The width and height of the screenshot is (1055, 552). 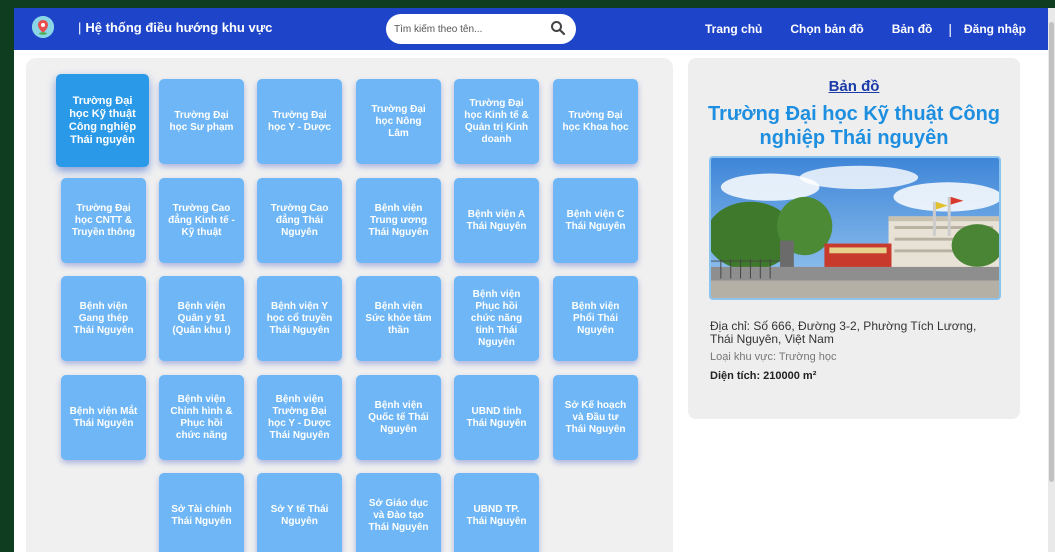 What do you see at coordinates (398, 121) in the screenshot?
I see `location-tile: Trường Đại học Nông Lâm` at bounding box center [398, 121].